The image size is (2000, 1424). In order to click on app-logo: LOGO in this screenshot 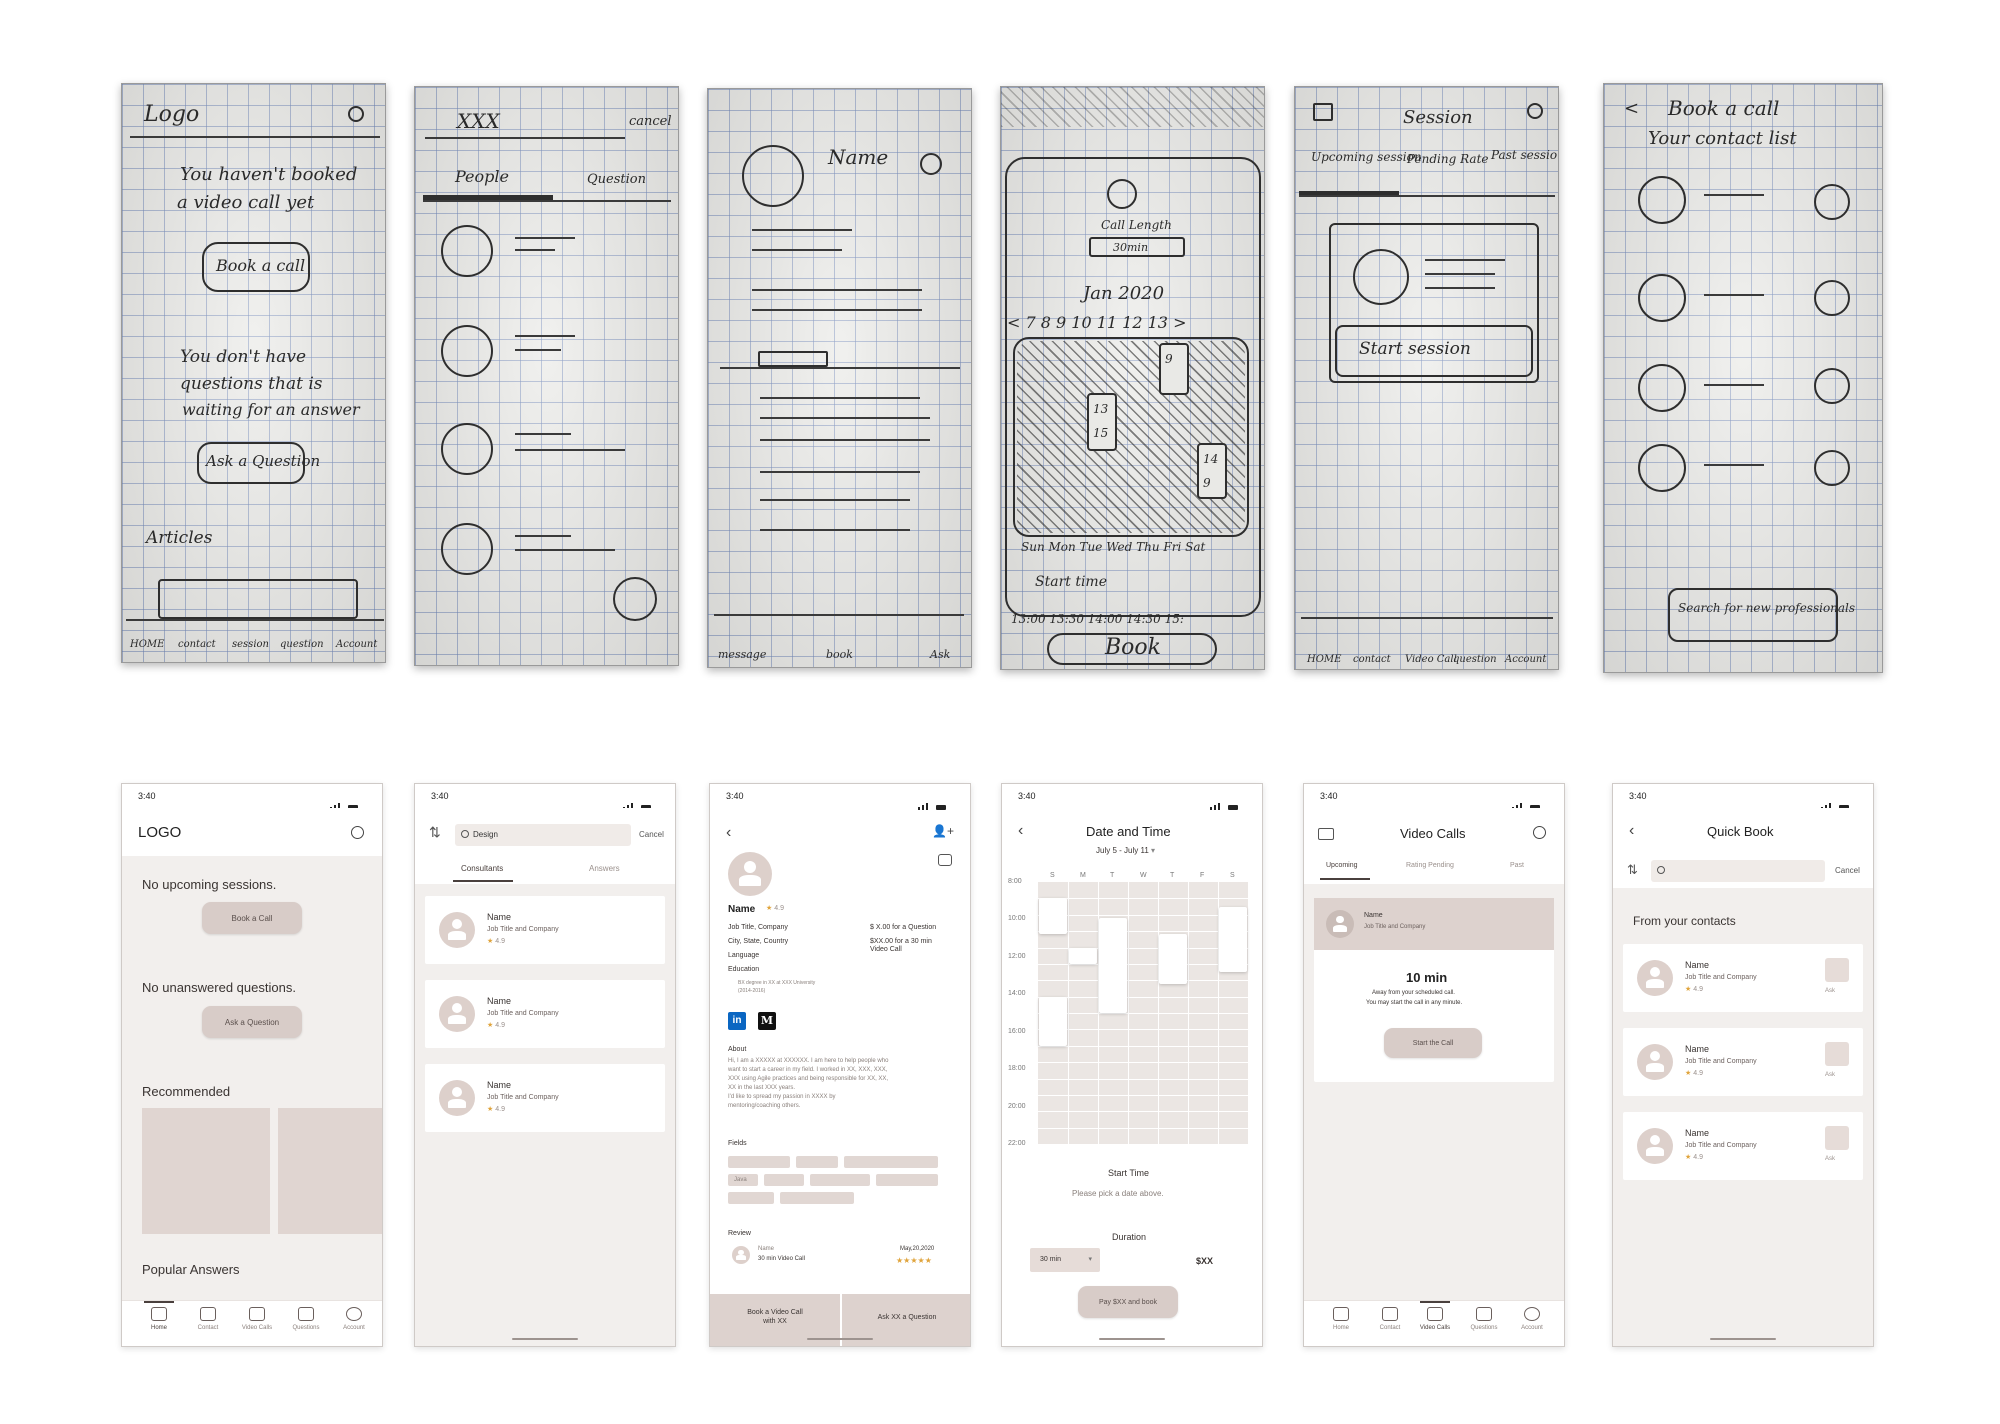, I will do `click(160, 832)`.